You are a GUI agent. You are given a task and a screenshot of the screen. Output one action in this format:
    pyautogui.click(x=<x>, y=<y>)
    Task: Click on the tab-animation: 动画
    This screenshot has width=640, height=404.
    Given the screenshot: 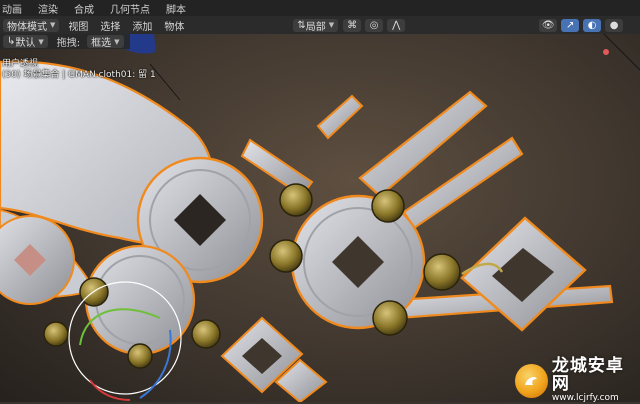 What is the action you would take?
    pyautogui.click(x=15, y=8)
    